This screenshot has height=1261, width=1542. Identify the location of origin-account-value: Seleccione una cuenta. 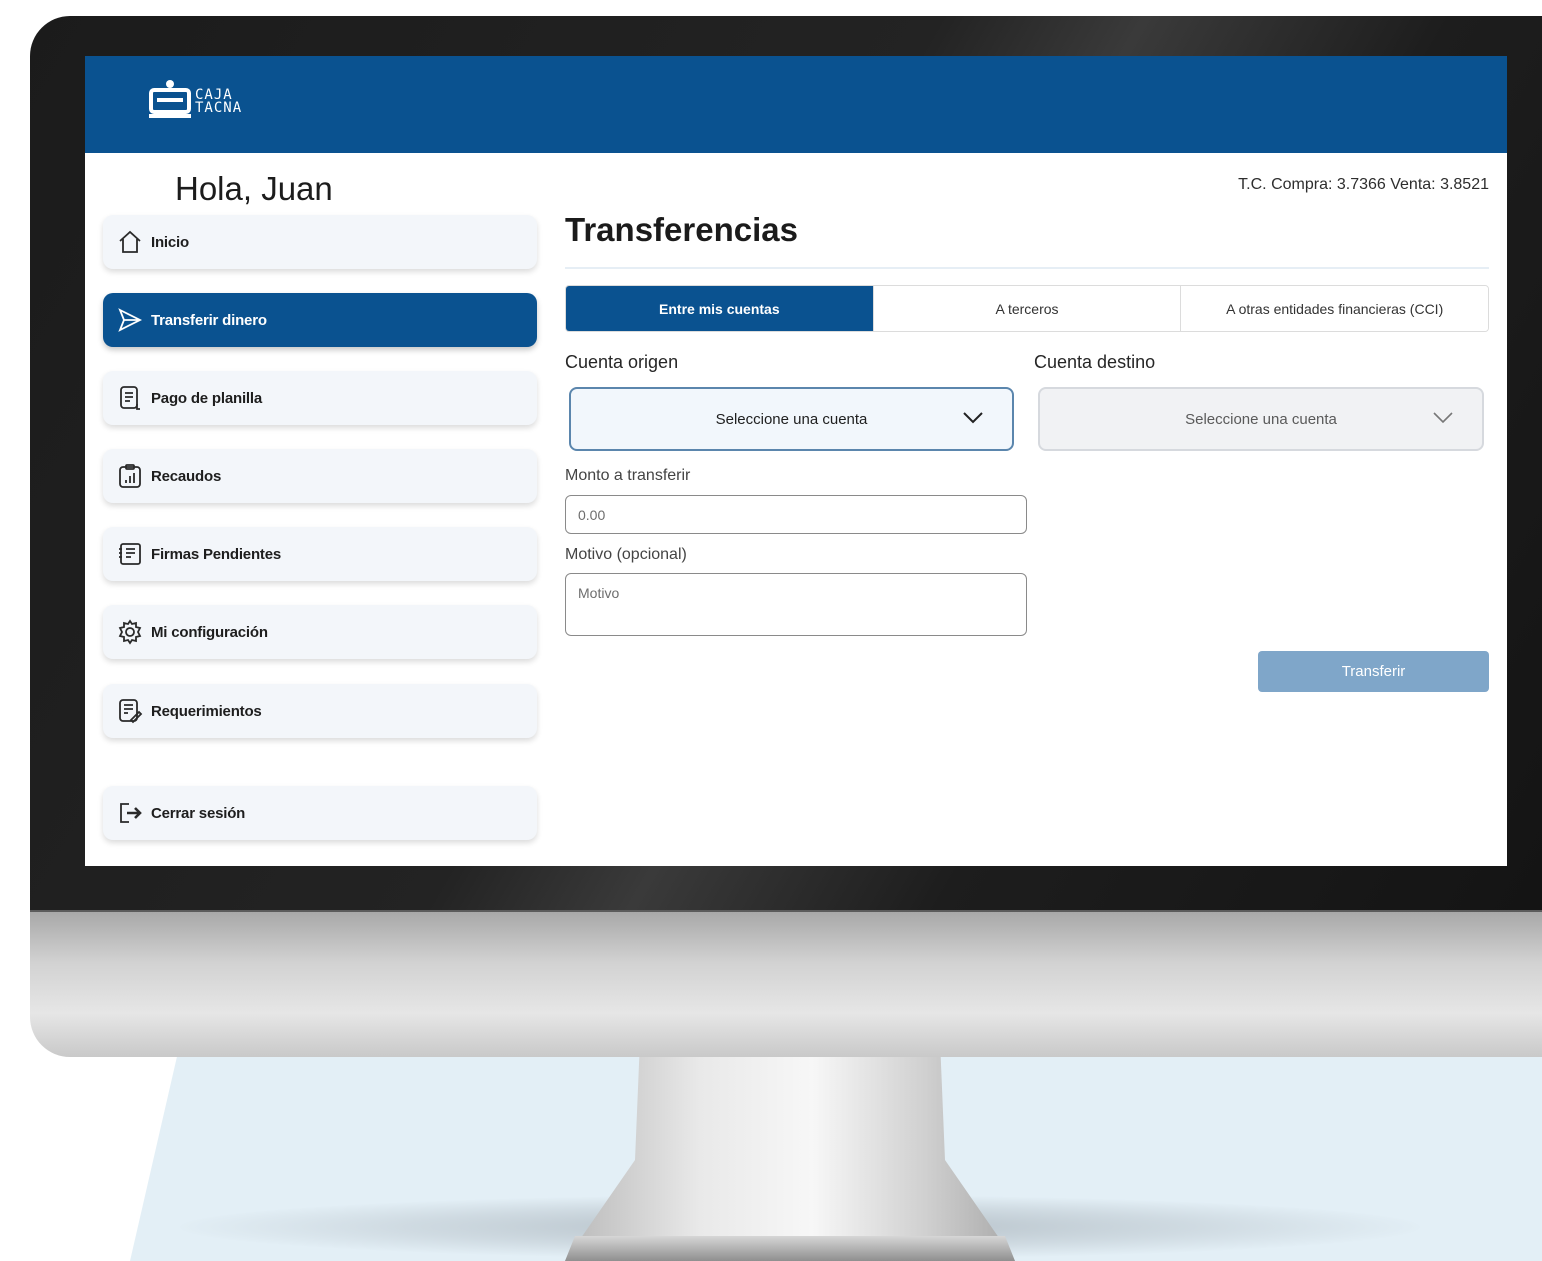
(791, 419).